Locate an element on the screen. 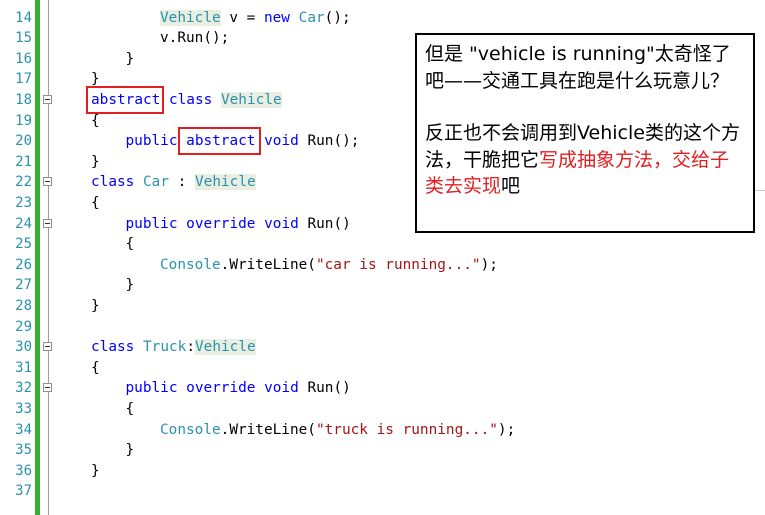 Image resolution: width=765 pixels, height=515 pixels. code-text: v.Run(); is located at coordinates (194, 38).